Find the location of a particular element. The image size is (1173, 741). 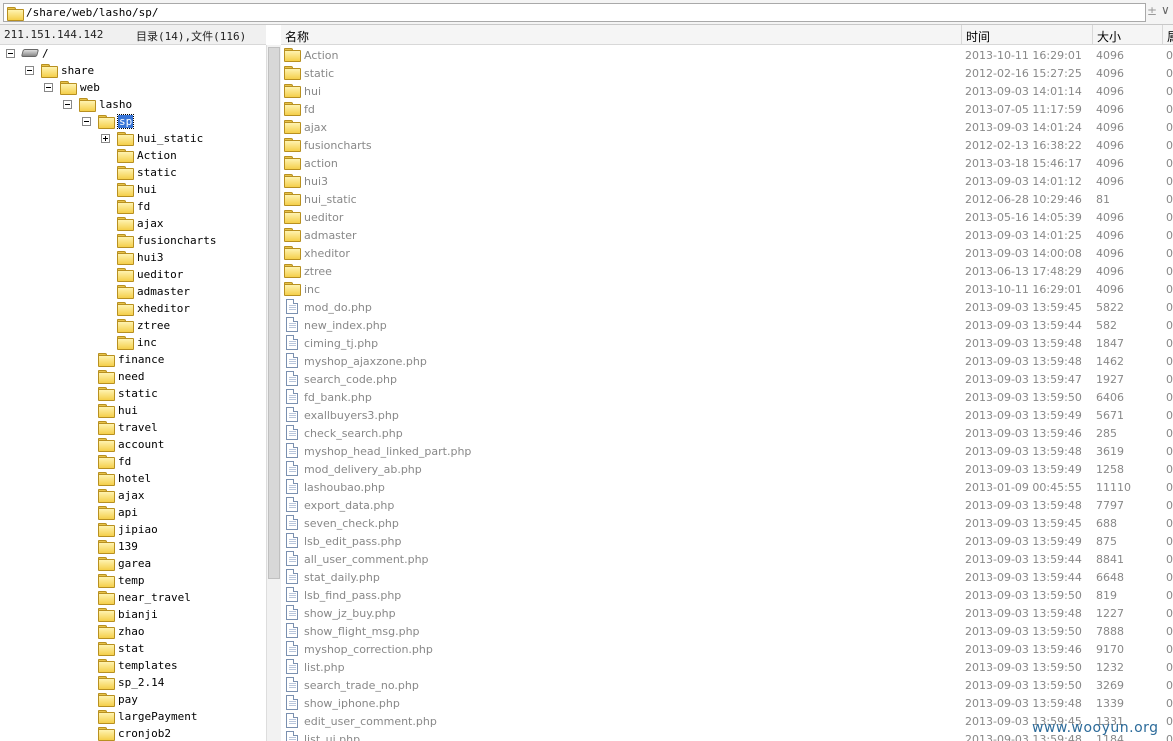

tree-node-label: inc is located at coordinates (147, 342).